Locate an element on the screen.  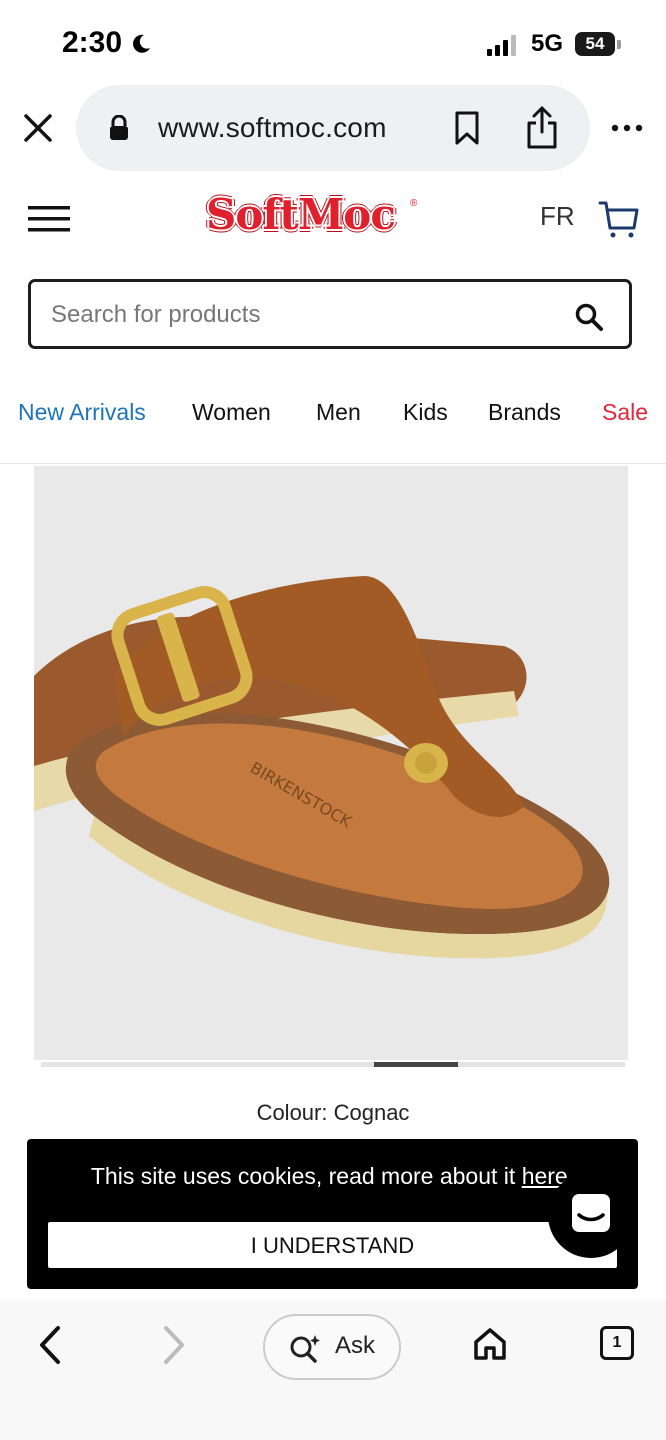
hamburger-icon is located at coordinates (49, 219).